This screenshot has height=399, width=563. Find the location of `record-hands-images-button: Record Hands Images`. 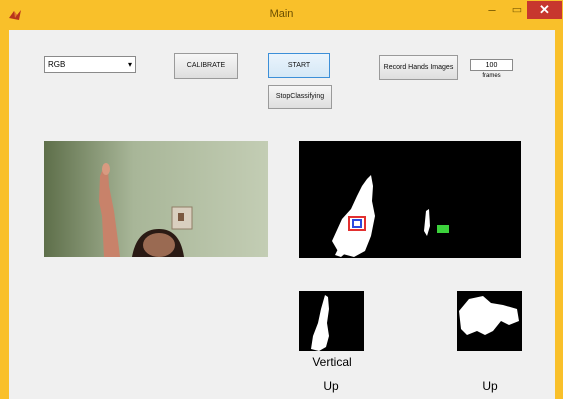

record-hands-images-button: Record Hands Images is located at coordinates (418, 67).